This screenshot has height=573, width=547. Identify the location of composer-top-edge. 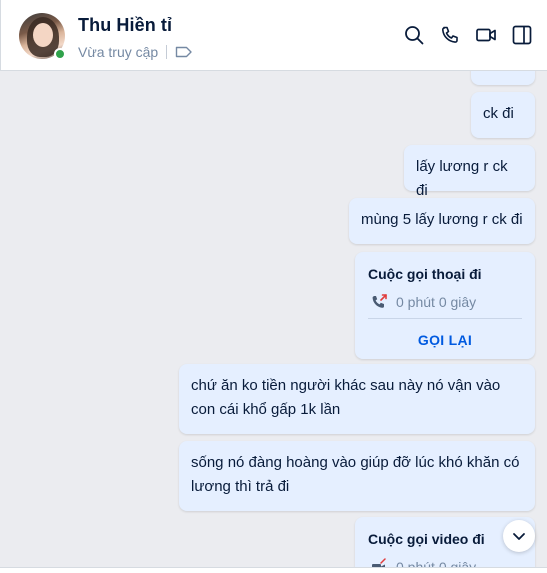
(273, 570).